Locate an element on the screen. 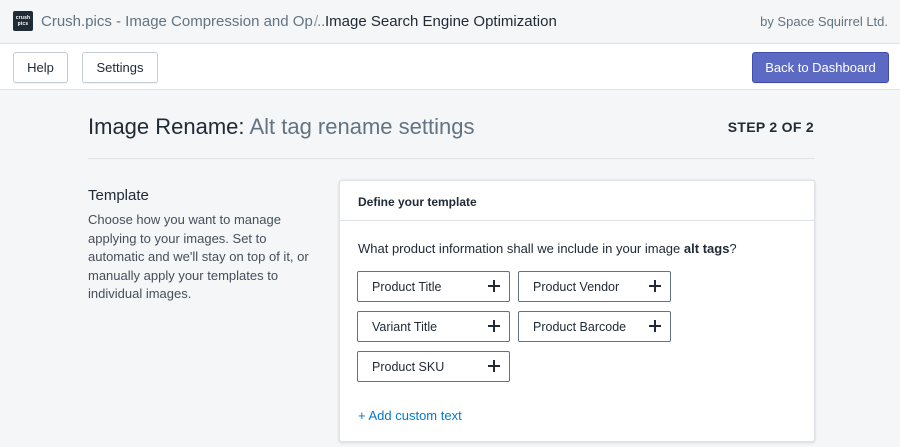  add-custom-text-link: + Add custom text is located at coordinates (410, 415).